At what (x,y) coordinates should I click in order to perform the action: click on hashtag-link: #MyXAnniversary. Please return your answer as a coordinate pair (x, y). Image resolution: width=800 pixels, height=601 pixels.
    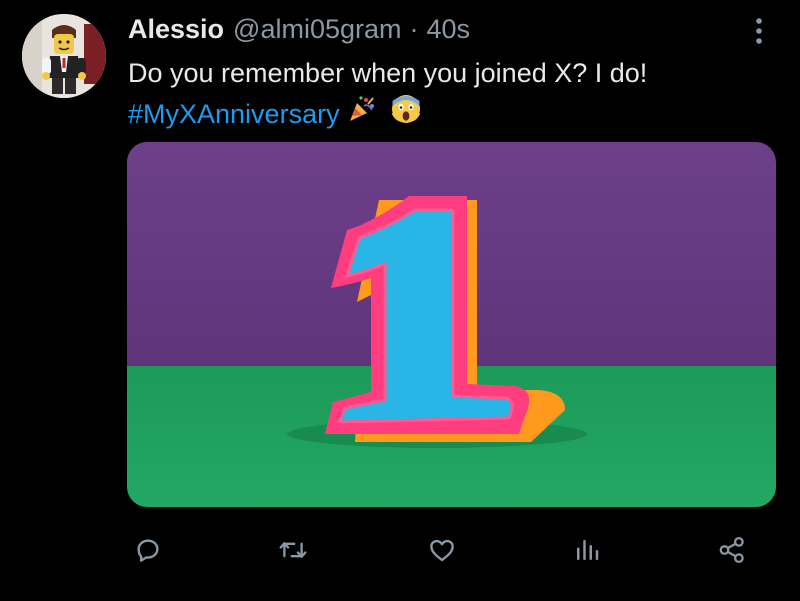
    Looking at the image, I should click on (234, 114).